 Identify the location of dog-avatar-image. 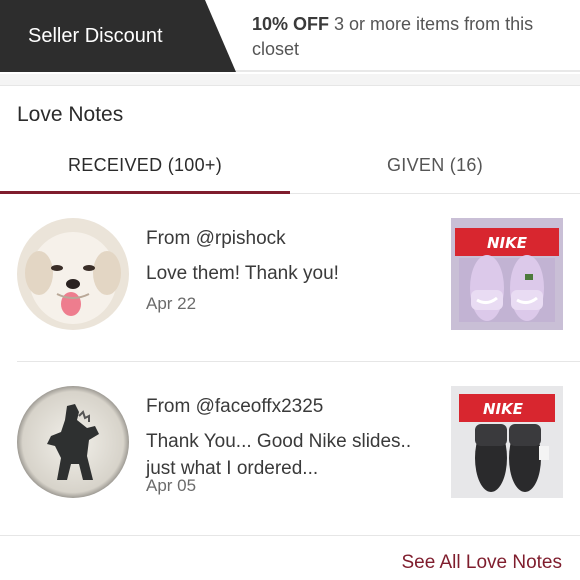
(73, 274).